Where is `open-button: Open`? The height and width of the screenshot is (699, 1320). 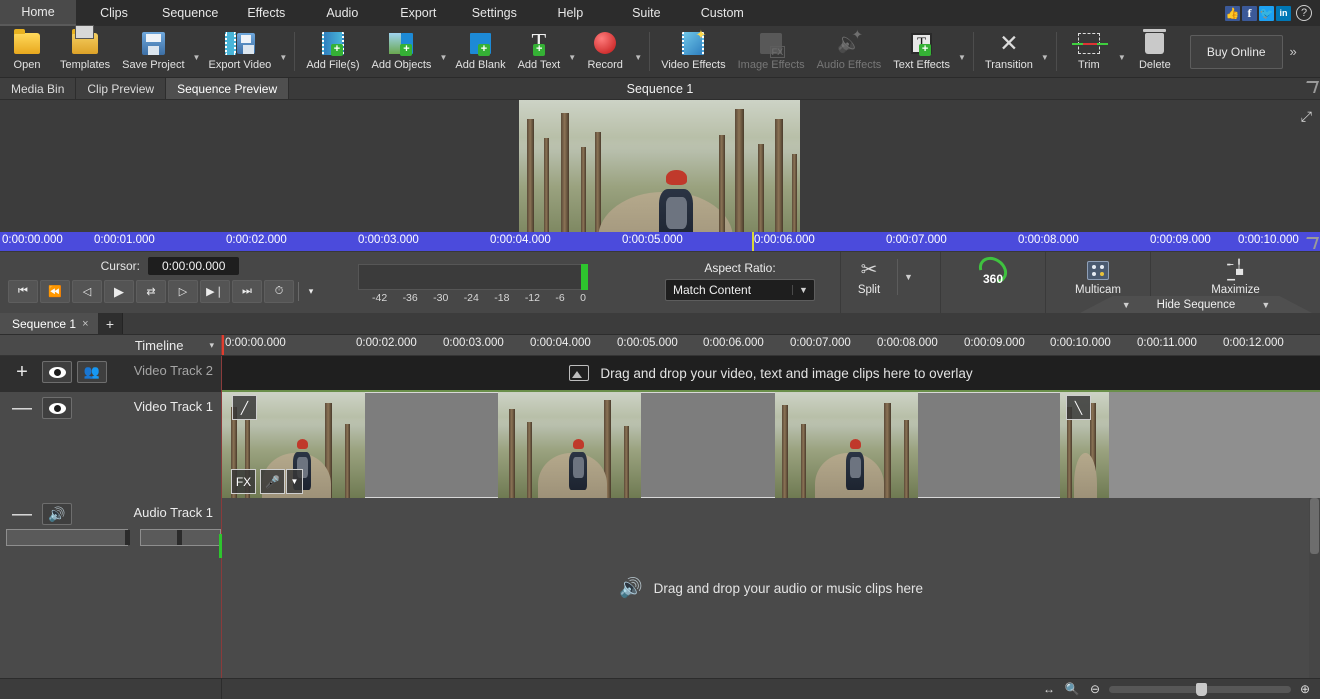 open-button: Open is located at coordinates (27, 51).